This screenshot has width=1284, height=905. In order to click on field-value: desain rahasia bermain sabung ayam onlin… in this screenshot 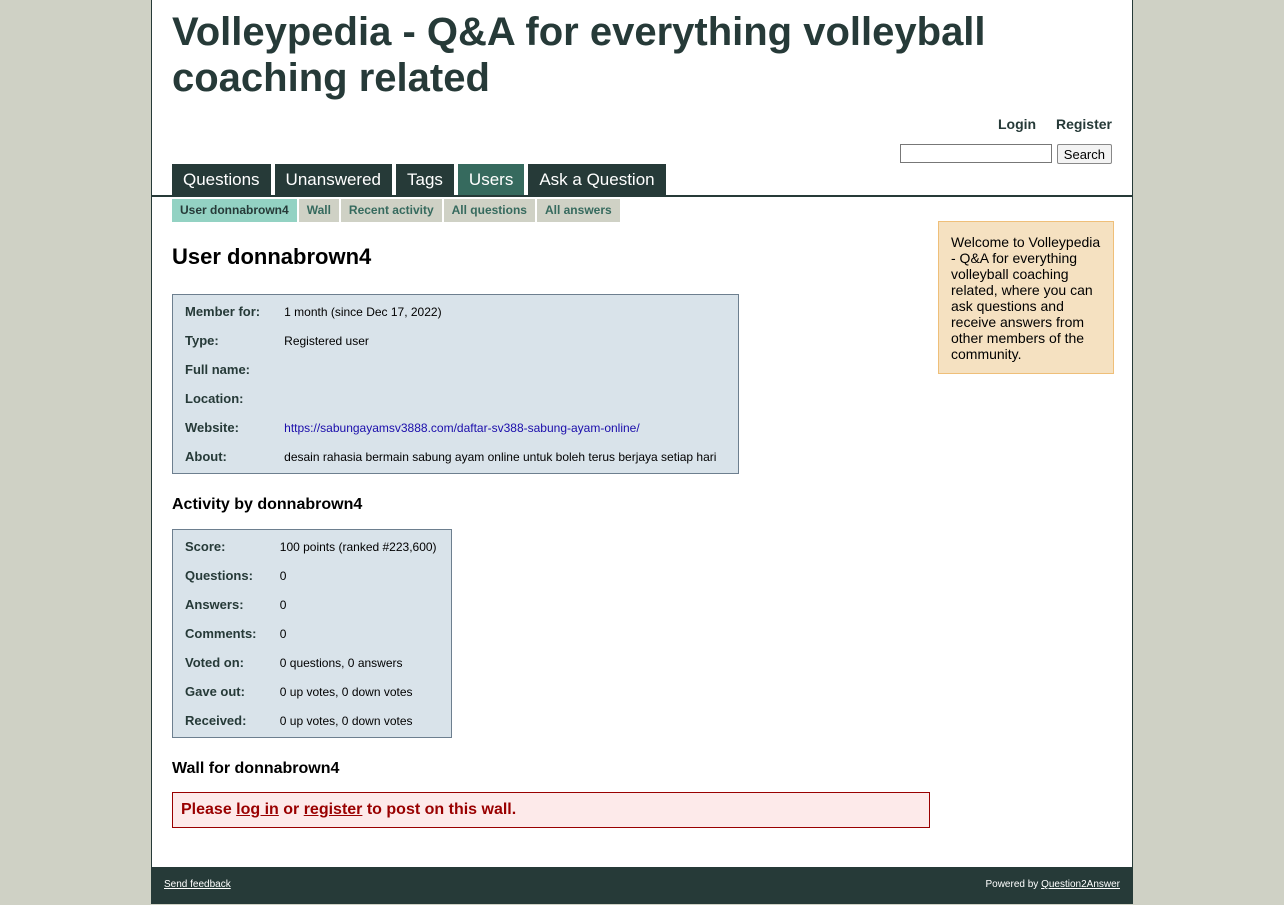, I will do `click(500, 456)`.